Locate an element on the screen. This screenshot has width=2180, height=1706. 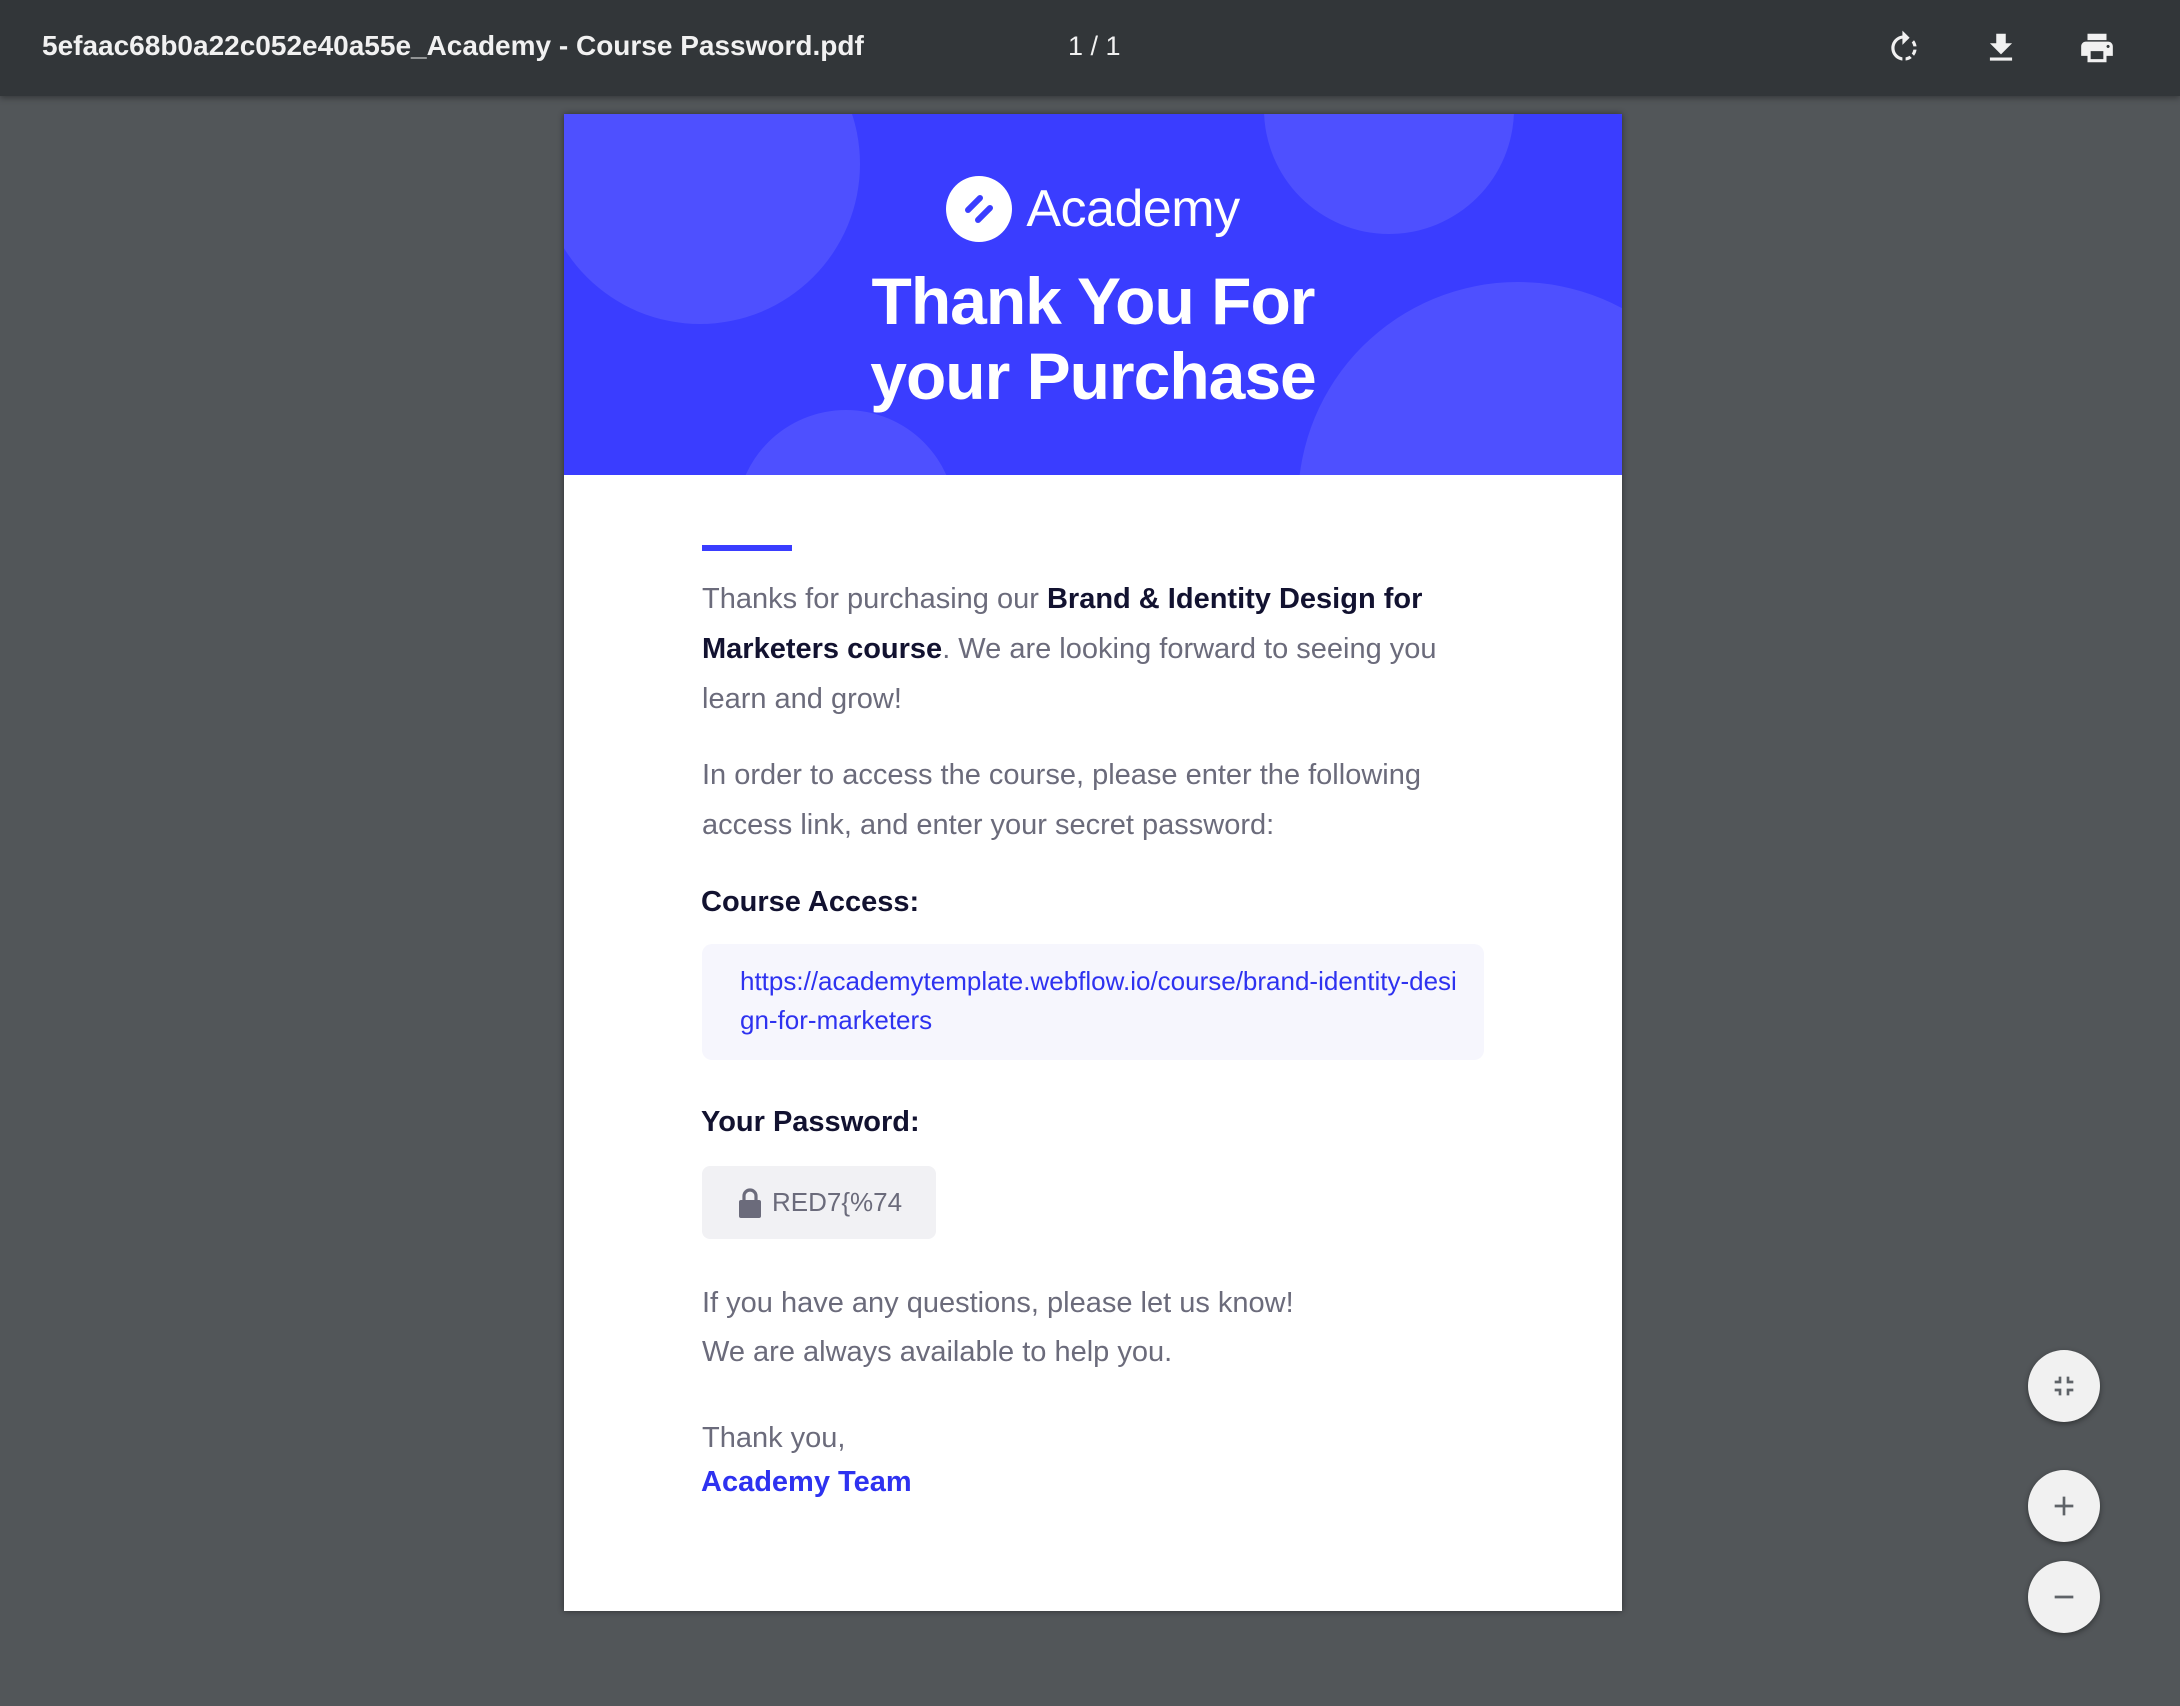
course-access-label: Course Access: is located at coordinates (810, 902).